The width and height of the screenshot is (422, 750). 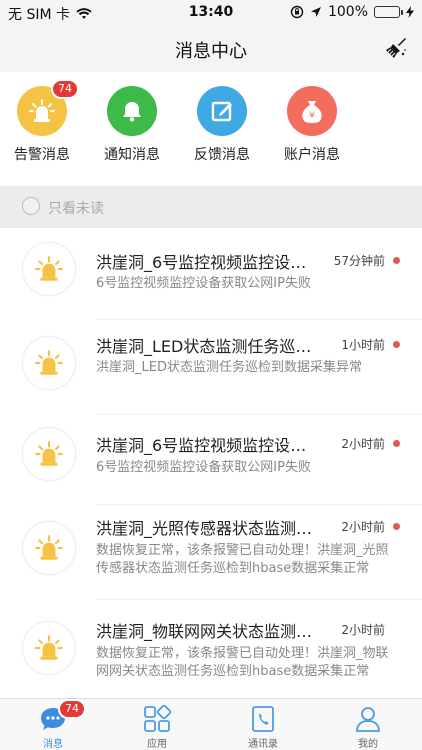 I want to click on edit-icon, so click(x=221, y=111).